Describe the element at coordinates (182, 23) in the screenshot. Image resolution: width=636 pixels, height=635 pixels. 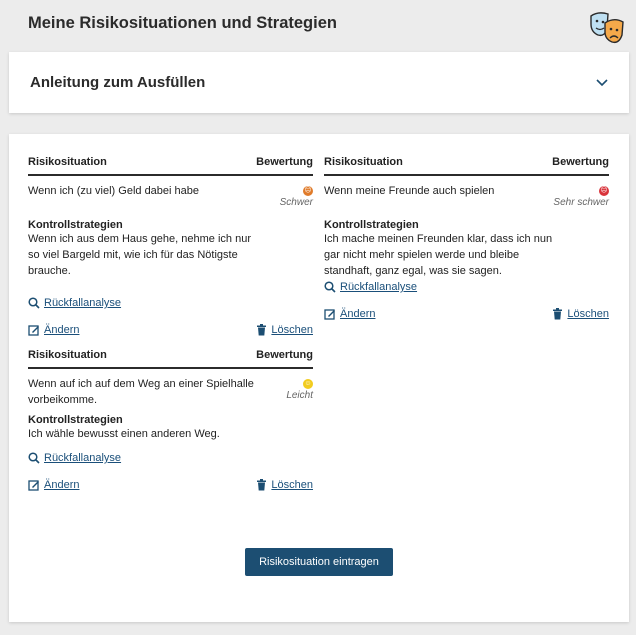
I see `page-title: Meine Risikosituationen und Strategien` at that location.